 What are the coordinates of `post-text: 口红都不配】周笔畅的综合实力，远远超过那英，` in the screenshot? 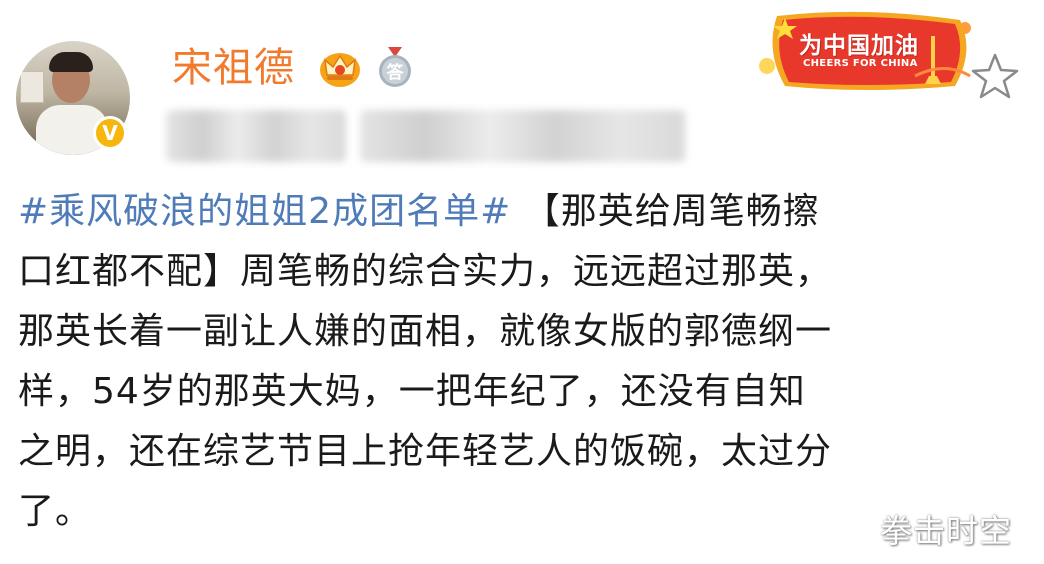 It's located at (425, 271).